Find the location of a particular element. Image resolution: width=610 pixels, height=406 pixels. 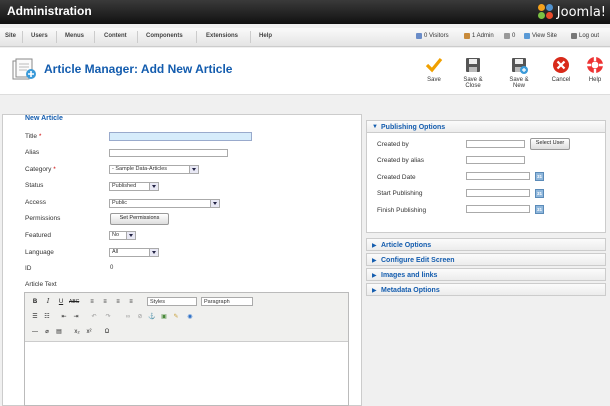

help-button: Help is located at coordinates (595, 69).